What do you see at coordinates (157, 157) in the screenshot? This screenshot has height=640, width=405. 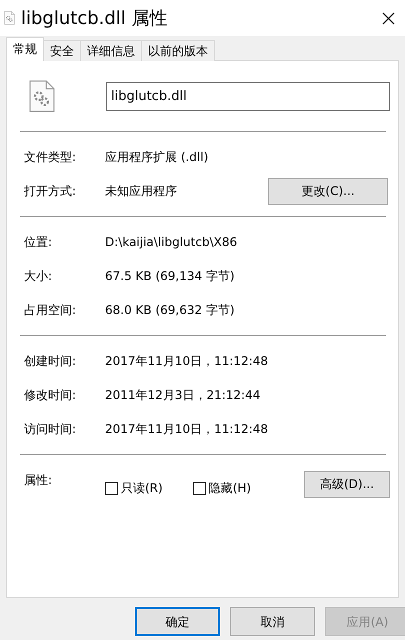 I see `field-value: 应用程序扩展 (.dll)` at bounding box center [157, 157].